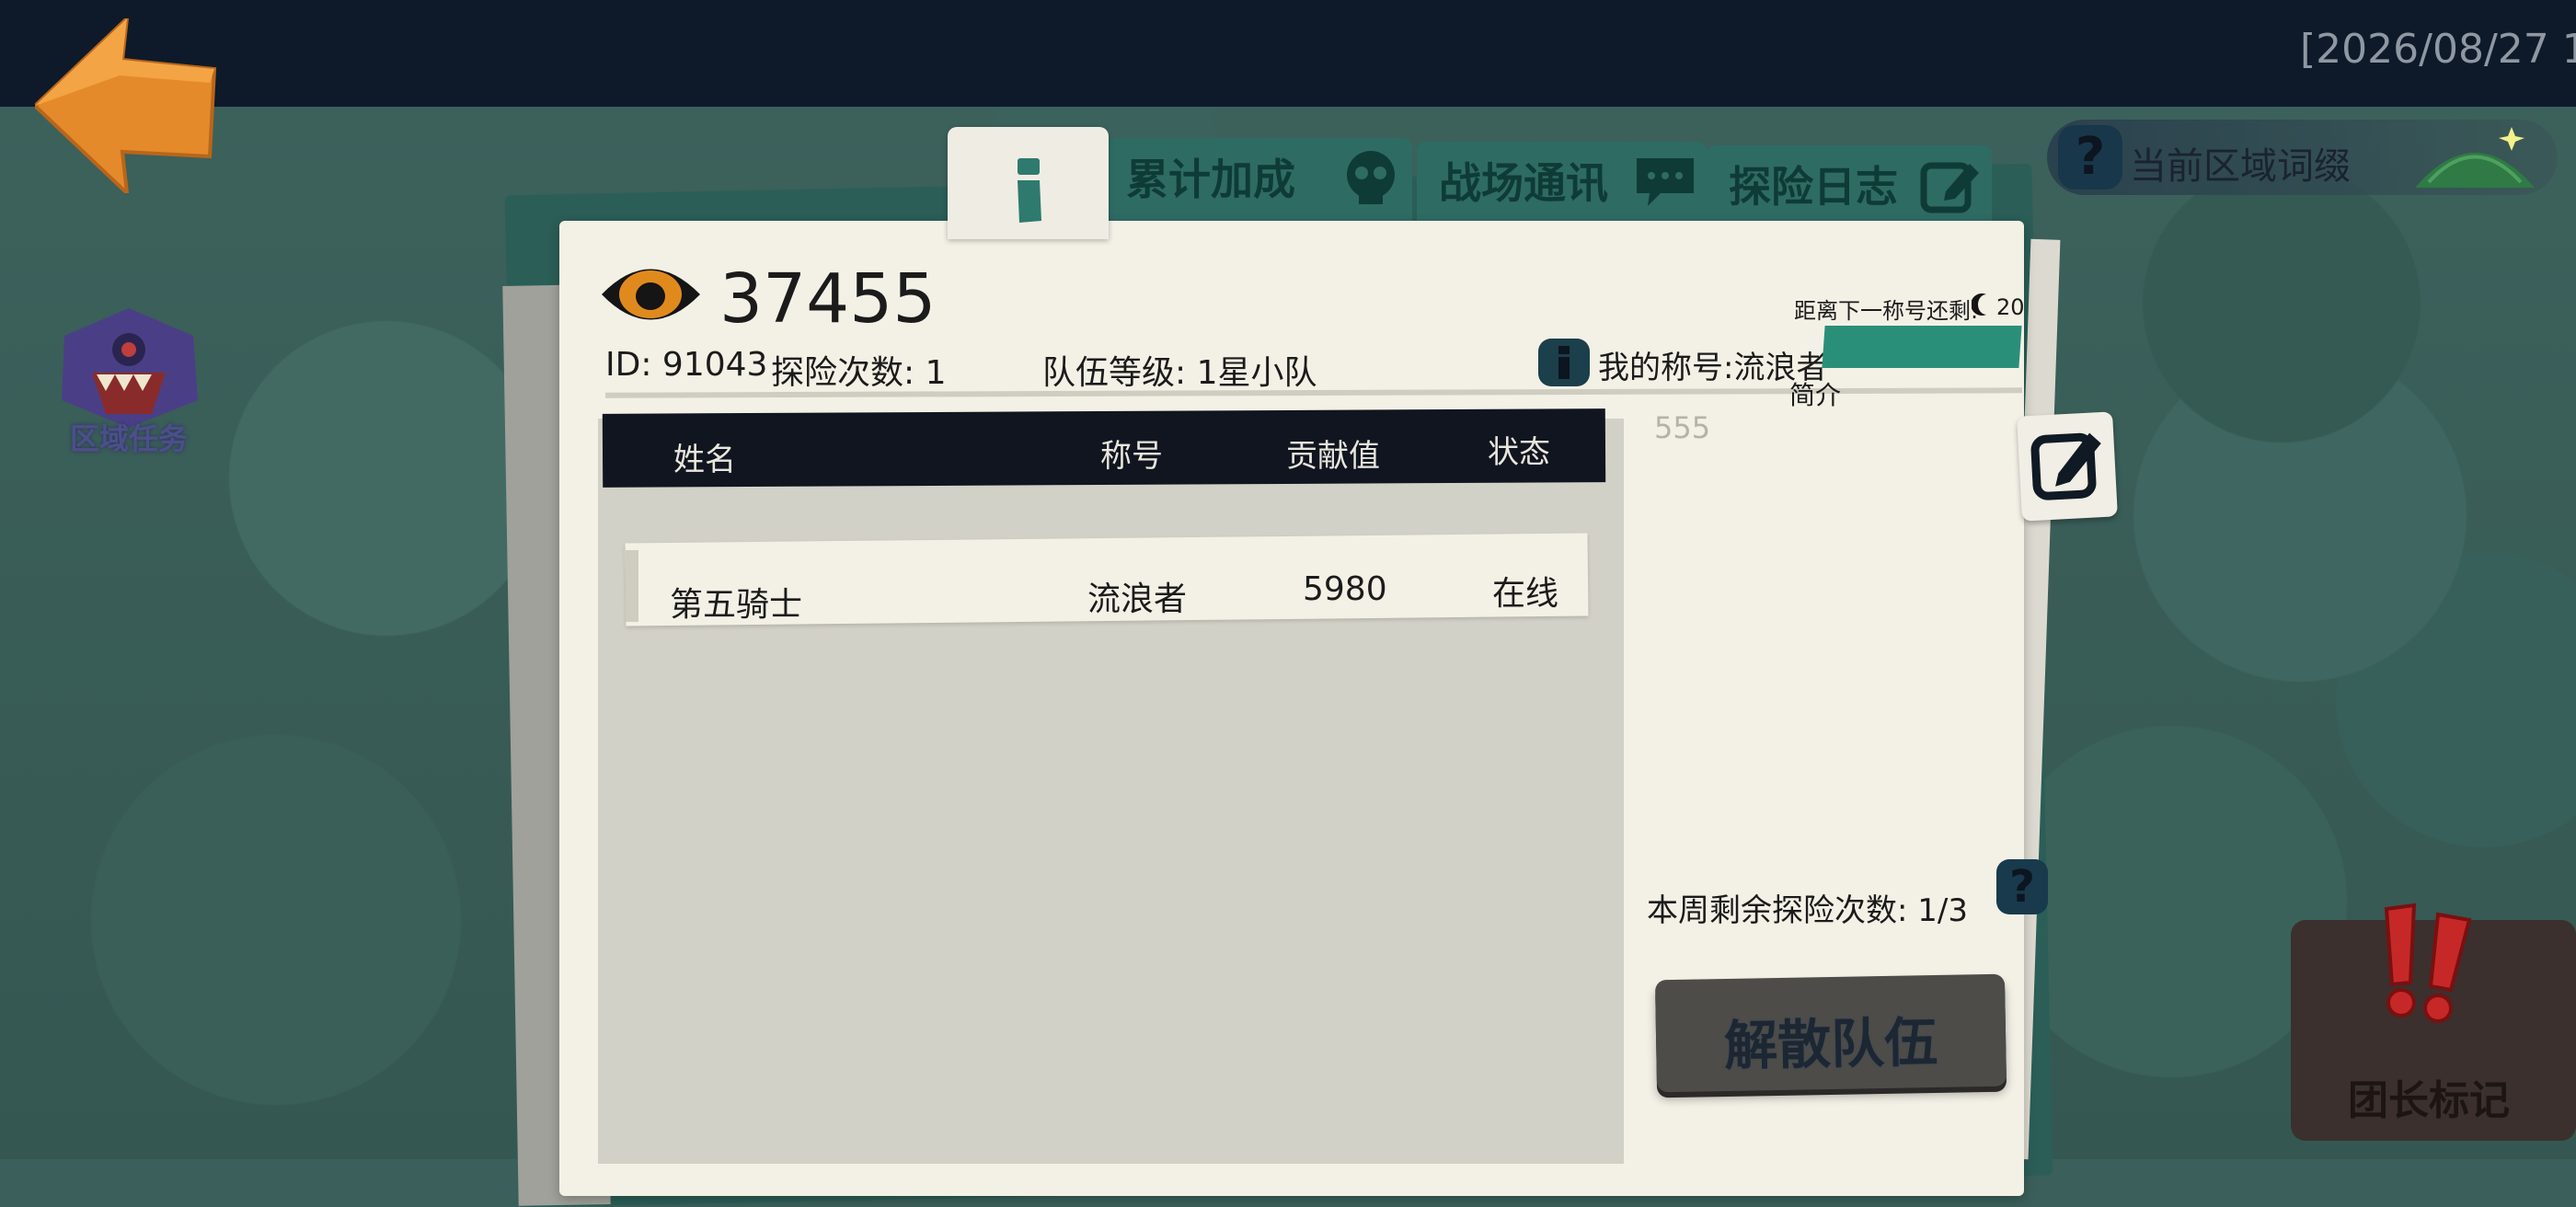 Image resolution: width=2576 pixels, height=1207 pixels. I want to click on team-level: 队伍等级: 1星小队, so click(1179, 373).